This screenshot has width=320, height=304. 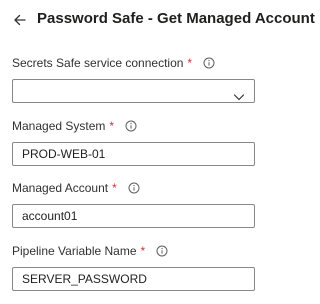 I want to click on service-connection-field: Secrets Safe service connection *, so click(x=133, y=79).